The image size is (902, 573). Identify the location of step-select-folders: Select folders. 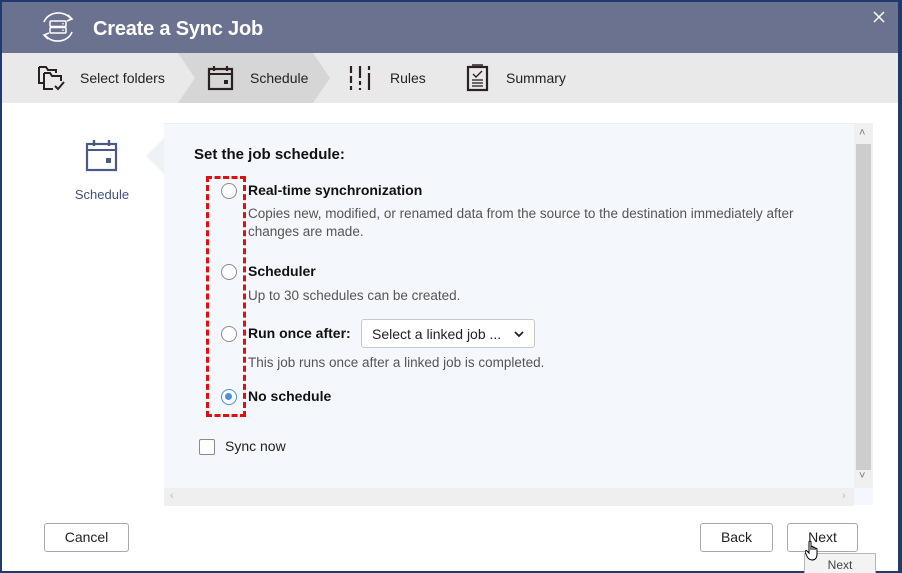
(100, 78).